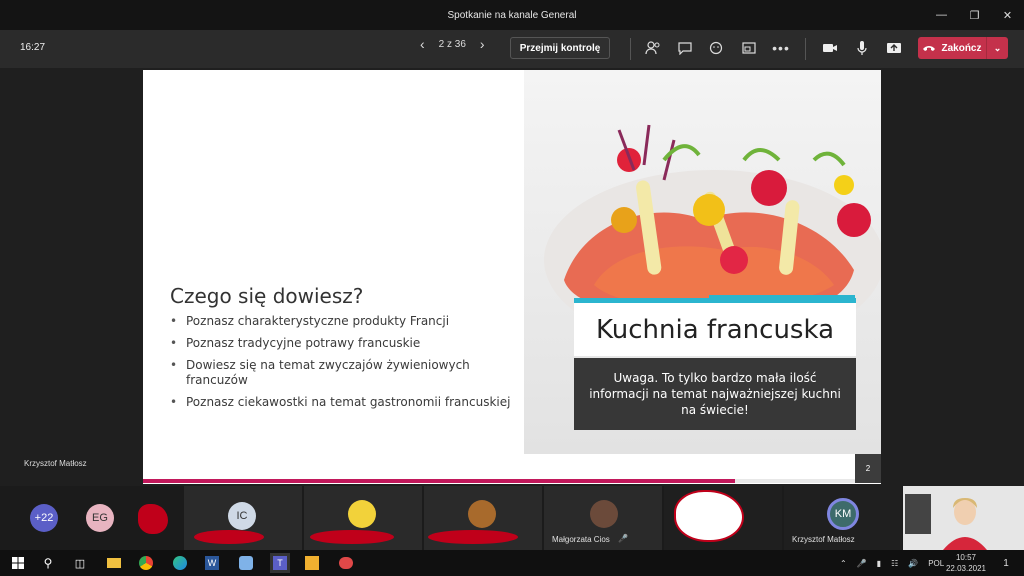 The width and height of the screenshot is (1024, 576). What do you see at coordinates (1007, 15) in the screenshot?
I see `close-icon: ✕` at bounding box center [1007, 15].